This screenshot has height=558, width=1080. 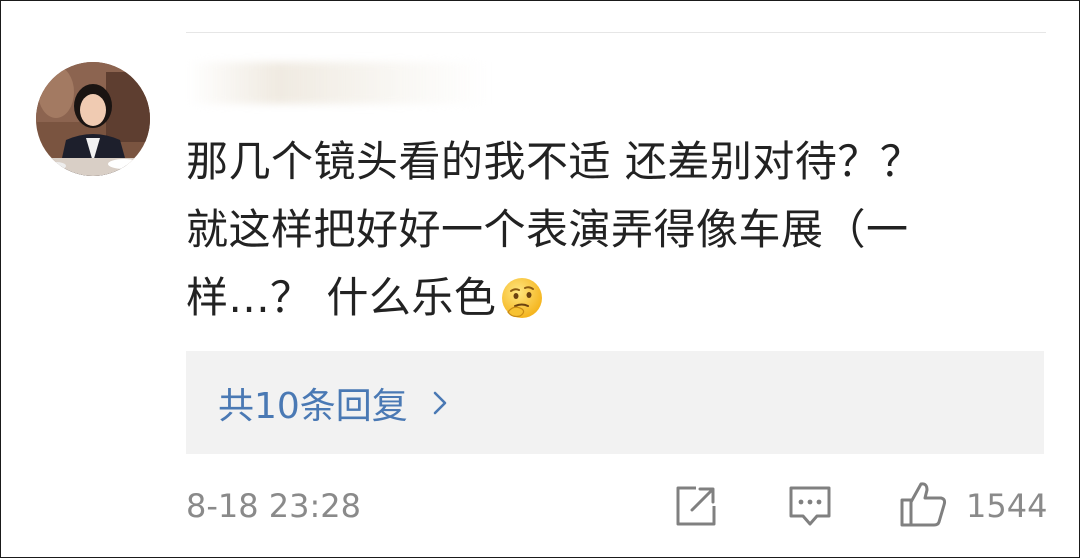 What do you see at coordinates (554, 161) in the screenshot?
I see `comment-line: 那几个镜头看的我不适 还差别对待？？` at bounding box center [554, 161].